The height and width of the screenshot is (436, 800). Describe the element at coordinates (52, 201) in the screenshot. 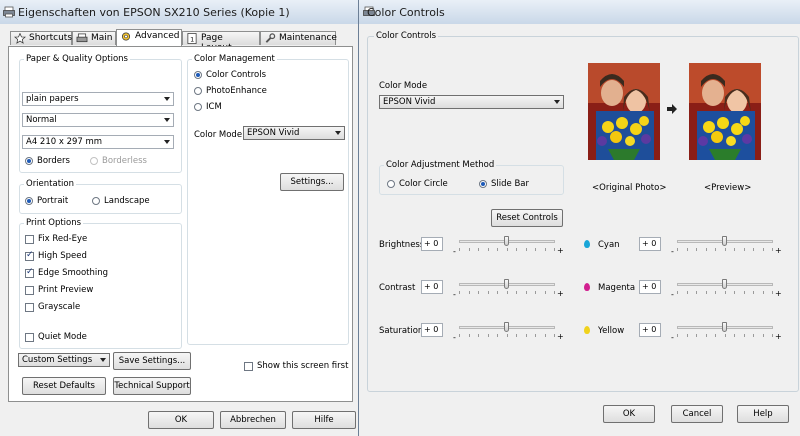

I see `portrait-radio: Portrait` at that location.